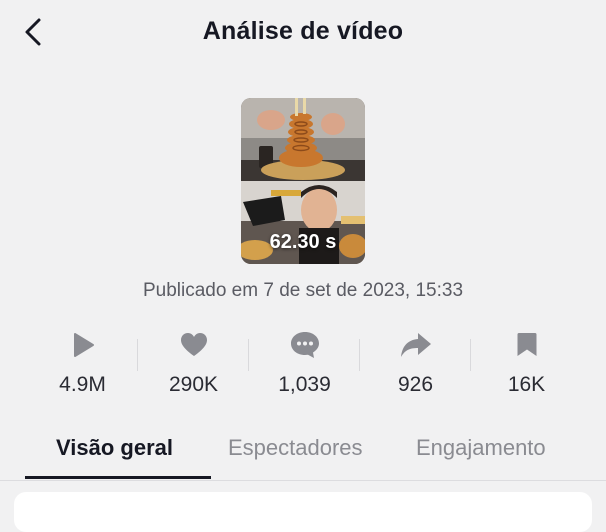  What do you see at coordinates (303, 480) in the screenshot?
I see `divider` at bounding box center [303, 480].